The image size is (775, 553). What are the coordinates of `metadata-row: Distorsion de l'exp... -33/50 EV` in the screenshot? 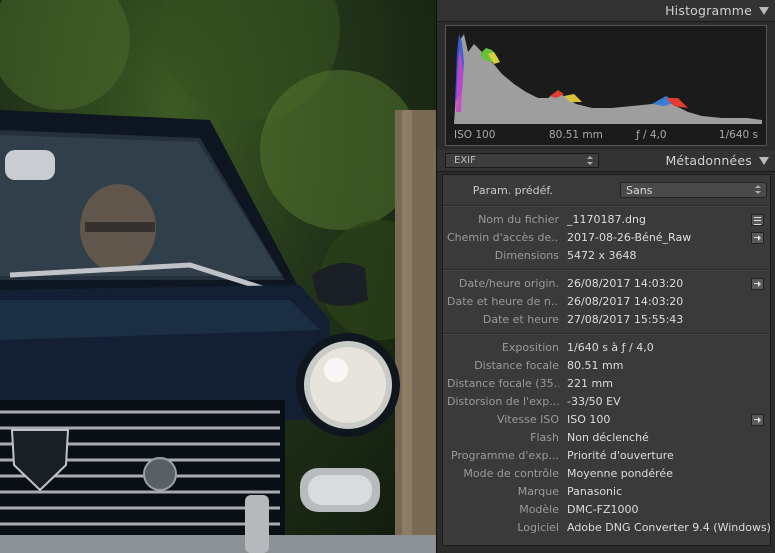 It's located at (606, 402).